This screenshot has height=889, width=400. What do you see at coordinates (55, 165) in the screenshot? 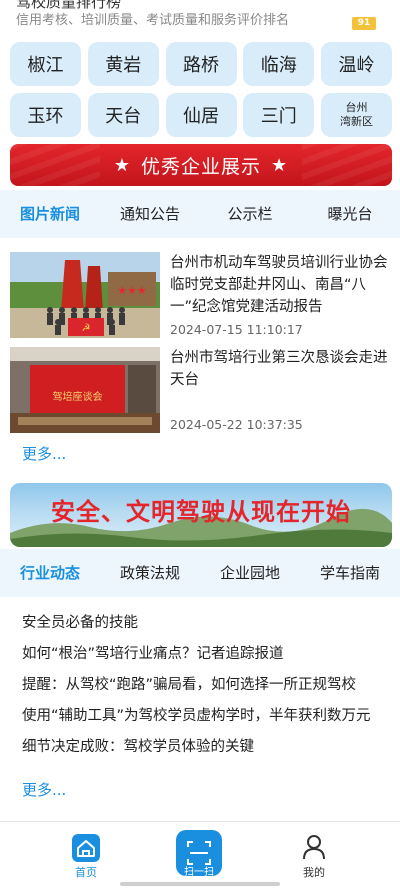
I see `banner-decoration-left` at bounding box center [55, 165].